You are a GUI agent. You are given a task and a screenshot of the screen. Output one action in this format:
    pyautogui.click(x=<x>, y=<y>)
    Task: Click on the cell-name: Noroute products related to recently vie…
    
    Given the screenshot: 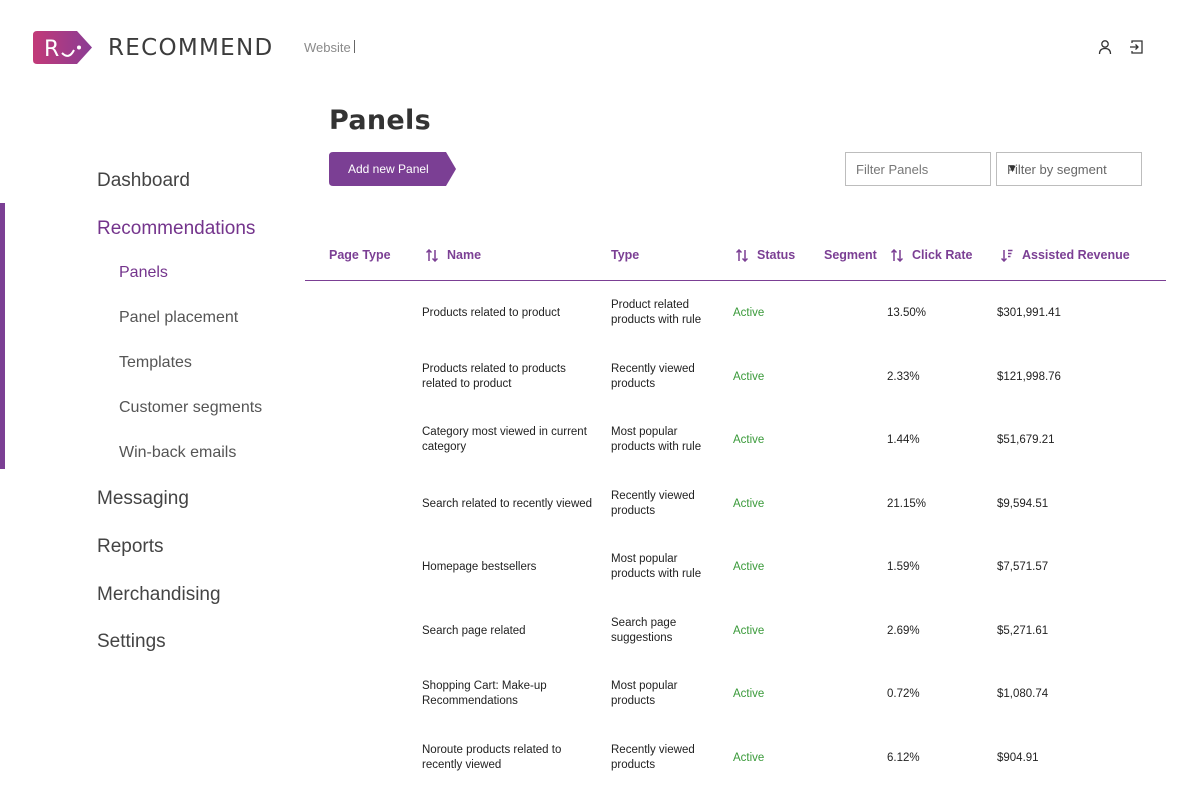 What is the action you would take?
    pyautogui.click(x=492, y=757)
    